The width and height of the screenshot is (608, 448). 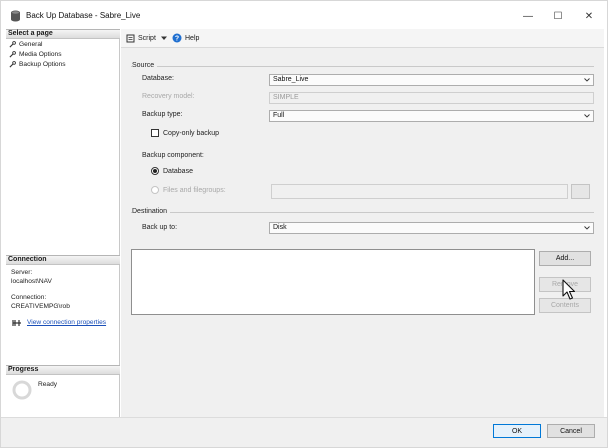 What do you see at coordinates (419, 191) in the screenshot?
I see `files-filegroups-field` at bounding box center [419, 191].